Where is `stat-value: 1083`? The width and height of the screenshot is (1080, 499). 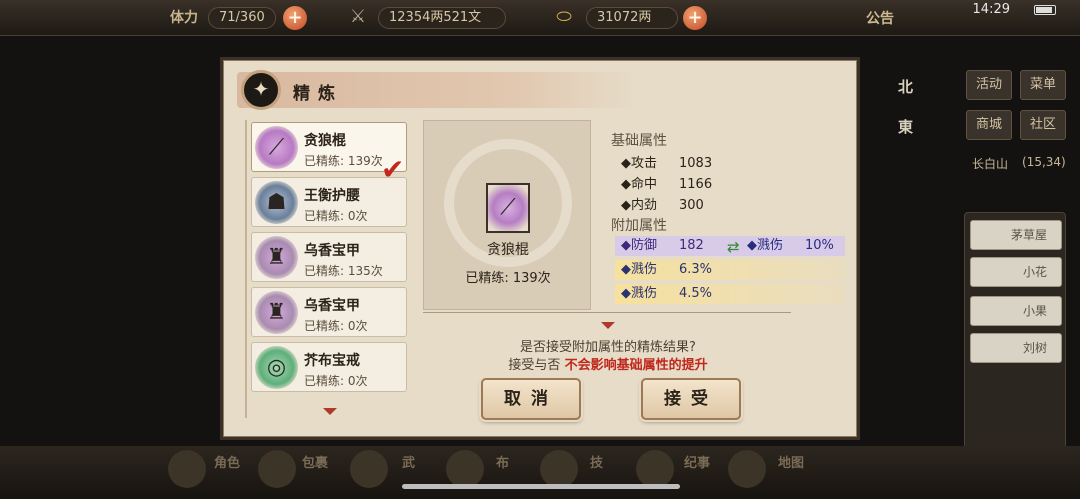 stat-value: 1083 is located at coordinates (696, 163).